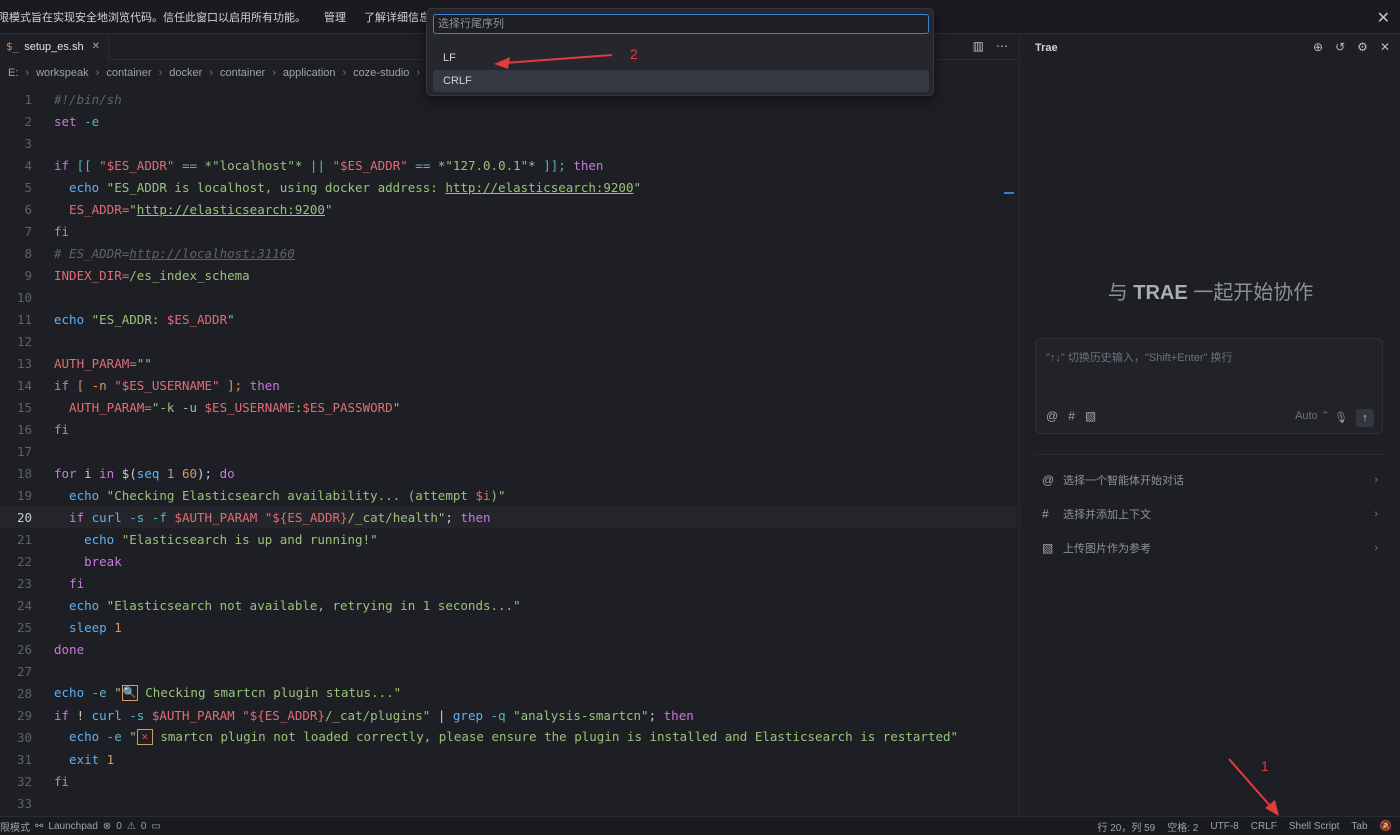  What do you see at coordinates (28, 121) in the screenshot?
I see `line-number: 2` at bounding box center [28, 121].